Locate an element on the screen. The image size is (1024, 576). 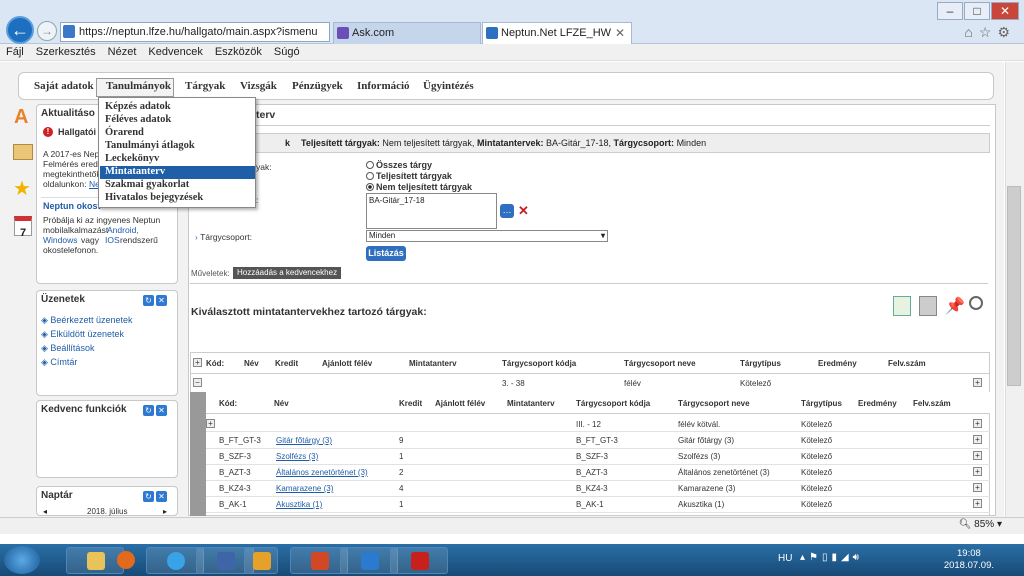
radio-circle-selected is located at coordinates (370, 187).